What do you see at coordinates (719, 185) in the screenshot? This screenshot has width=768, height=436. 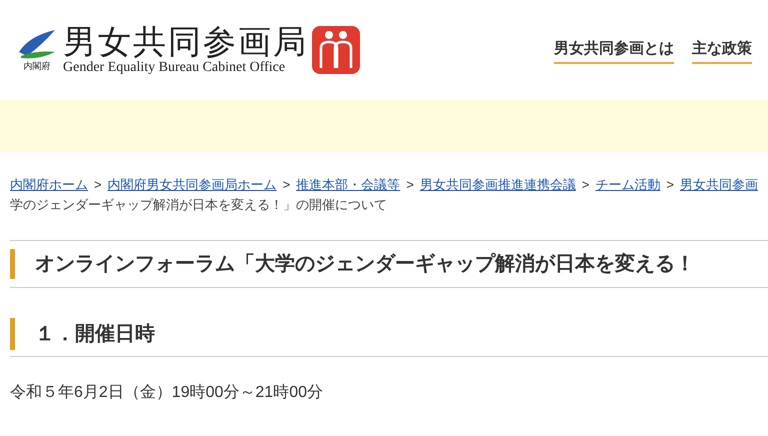 I see `breadcrumb-link: 男女共同参画` at bounding box center [719, 185].